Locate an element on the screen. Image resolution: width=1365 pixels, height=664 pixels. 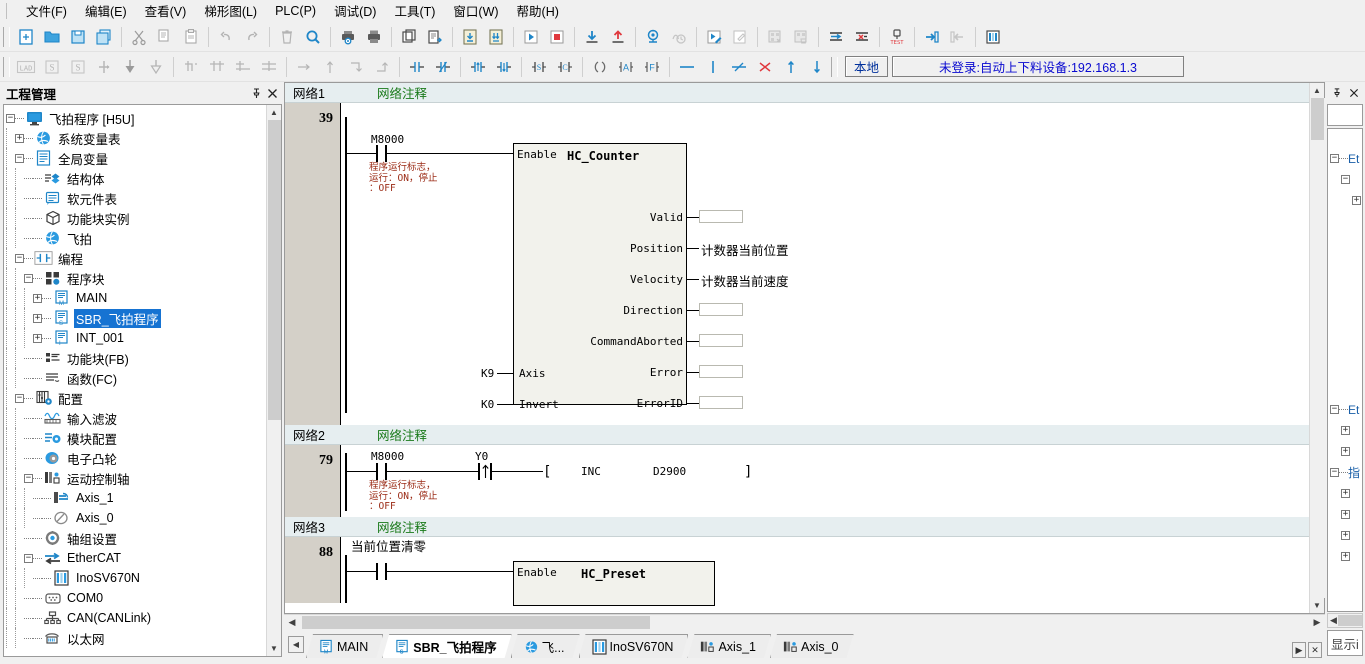
menu-tools: 工具(T) is located at coordinates (414, 11).